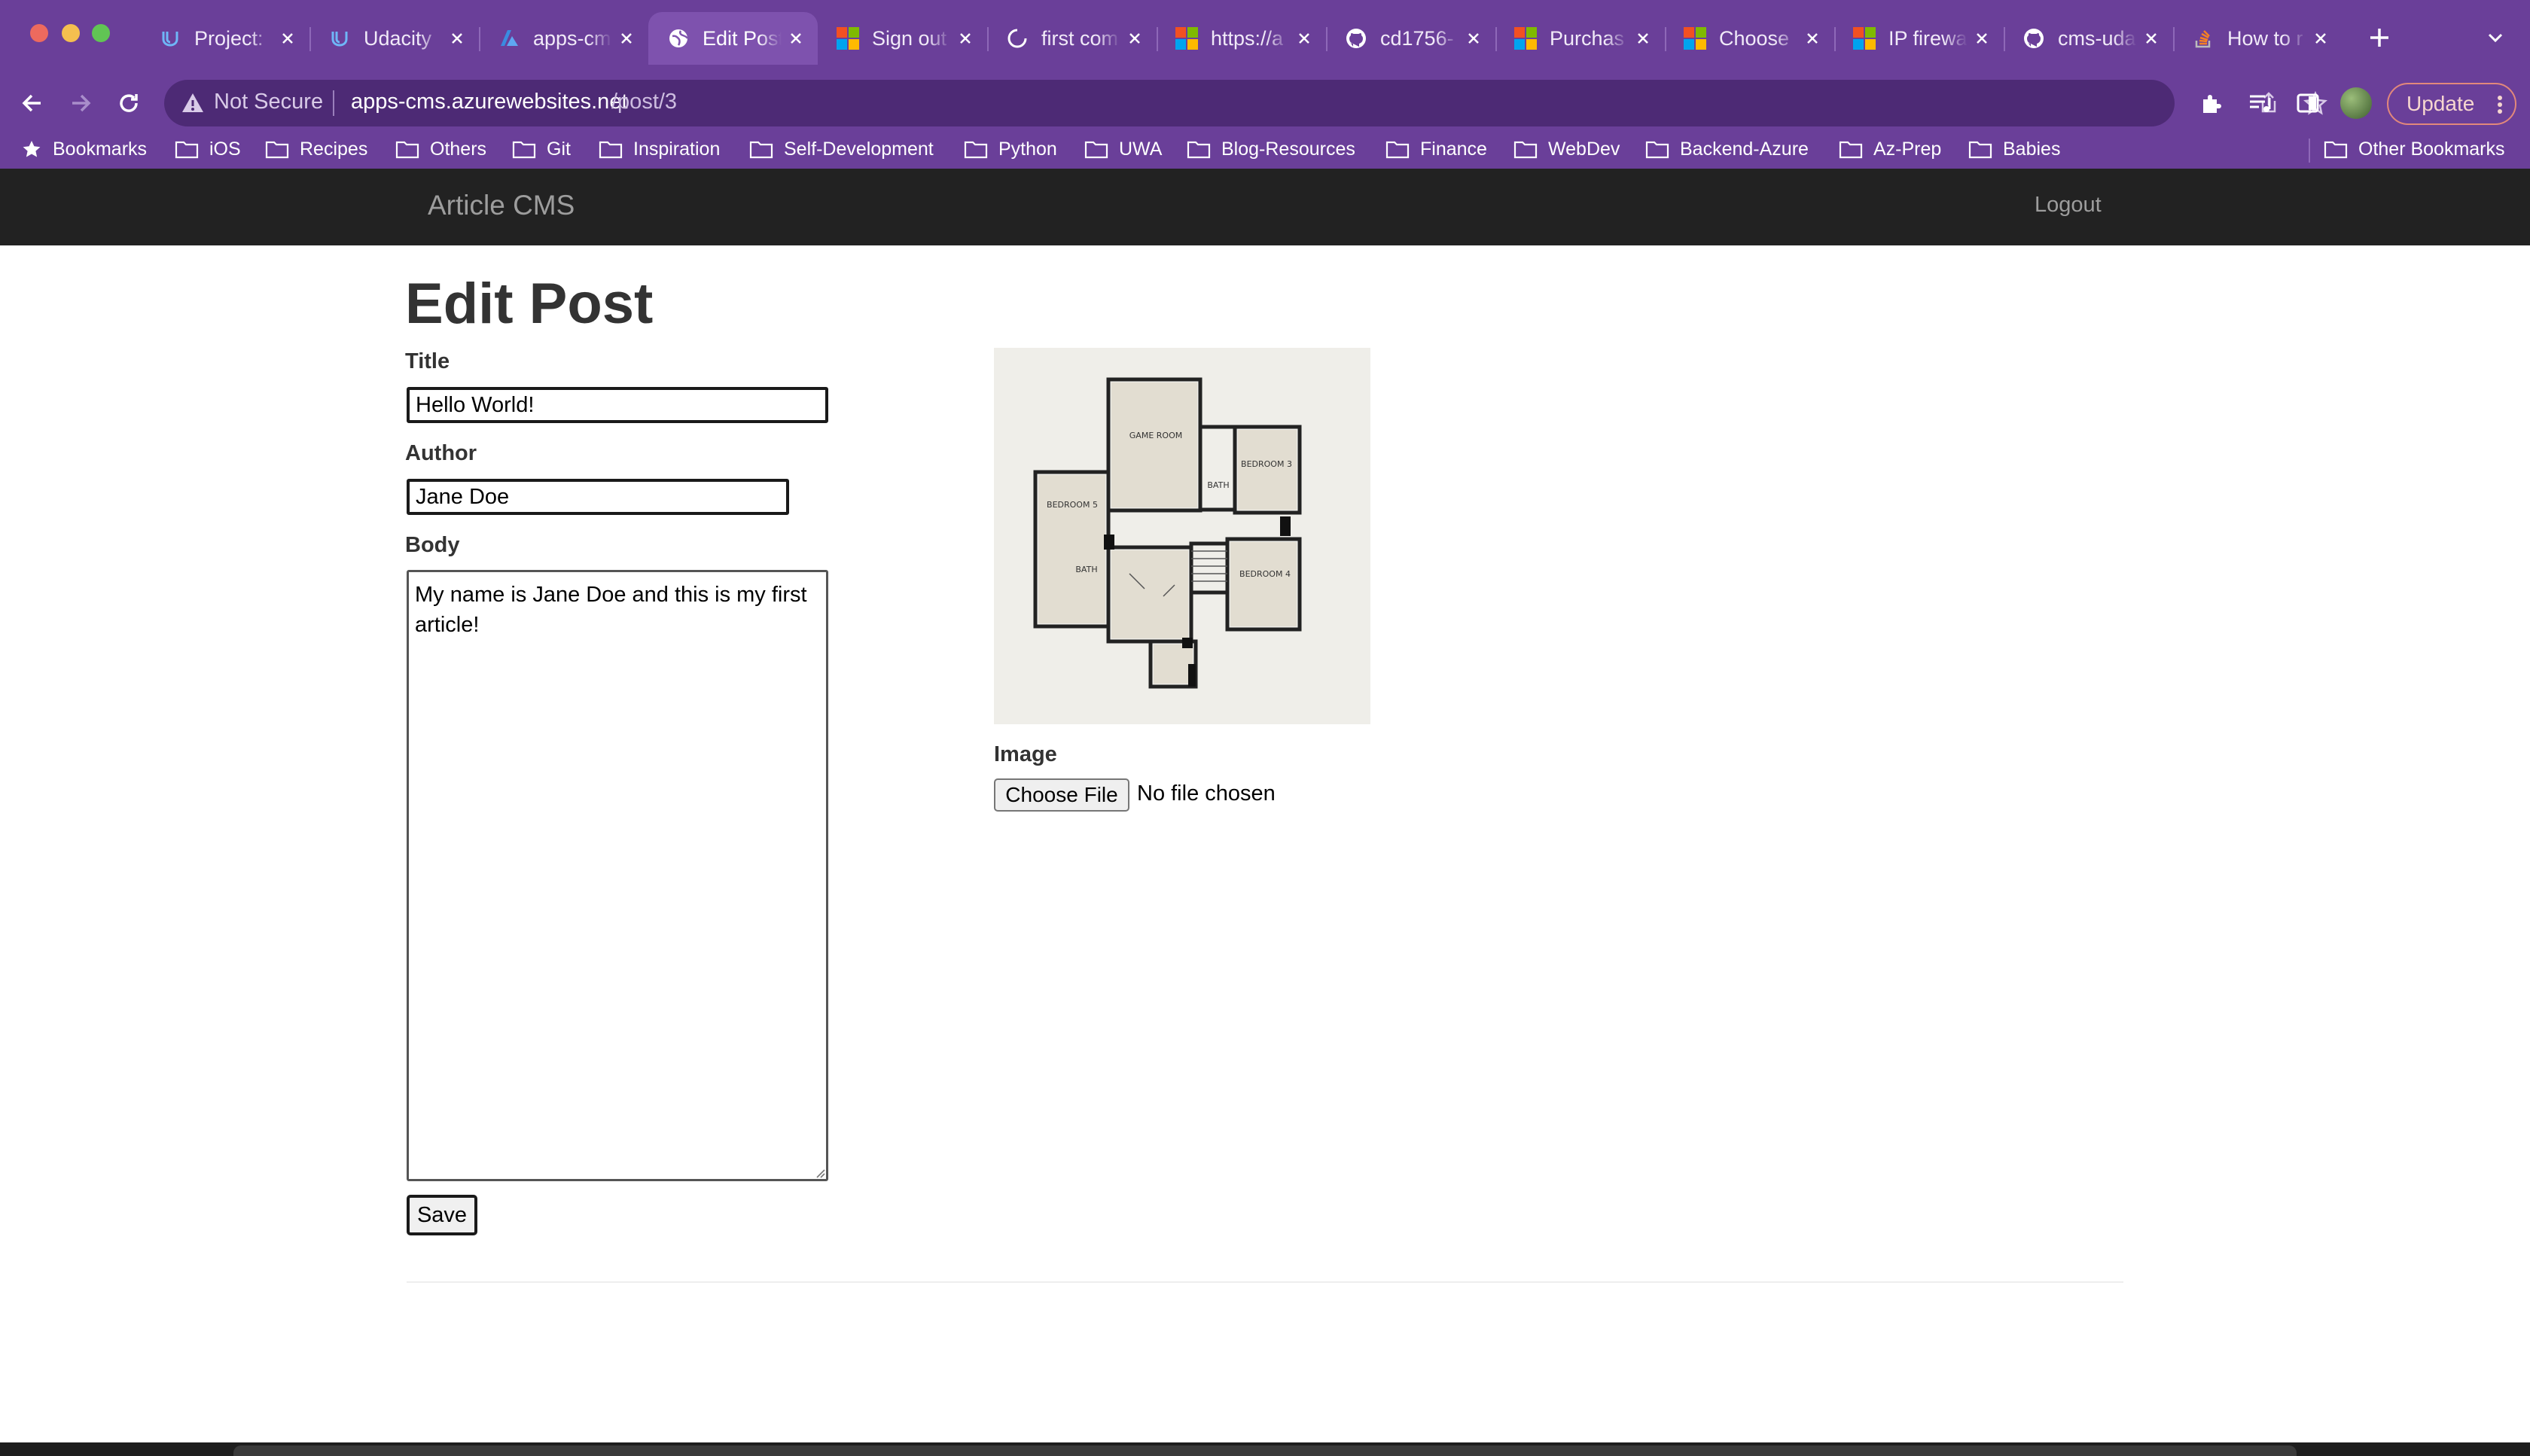  What do you see at coordinates (1919, 38) in the screenshot?
I see `tab: IP firewa` at bounding box center [1919, 38].